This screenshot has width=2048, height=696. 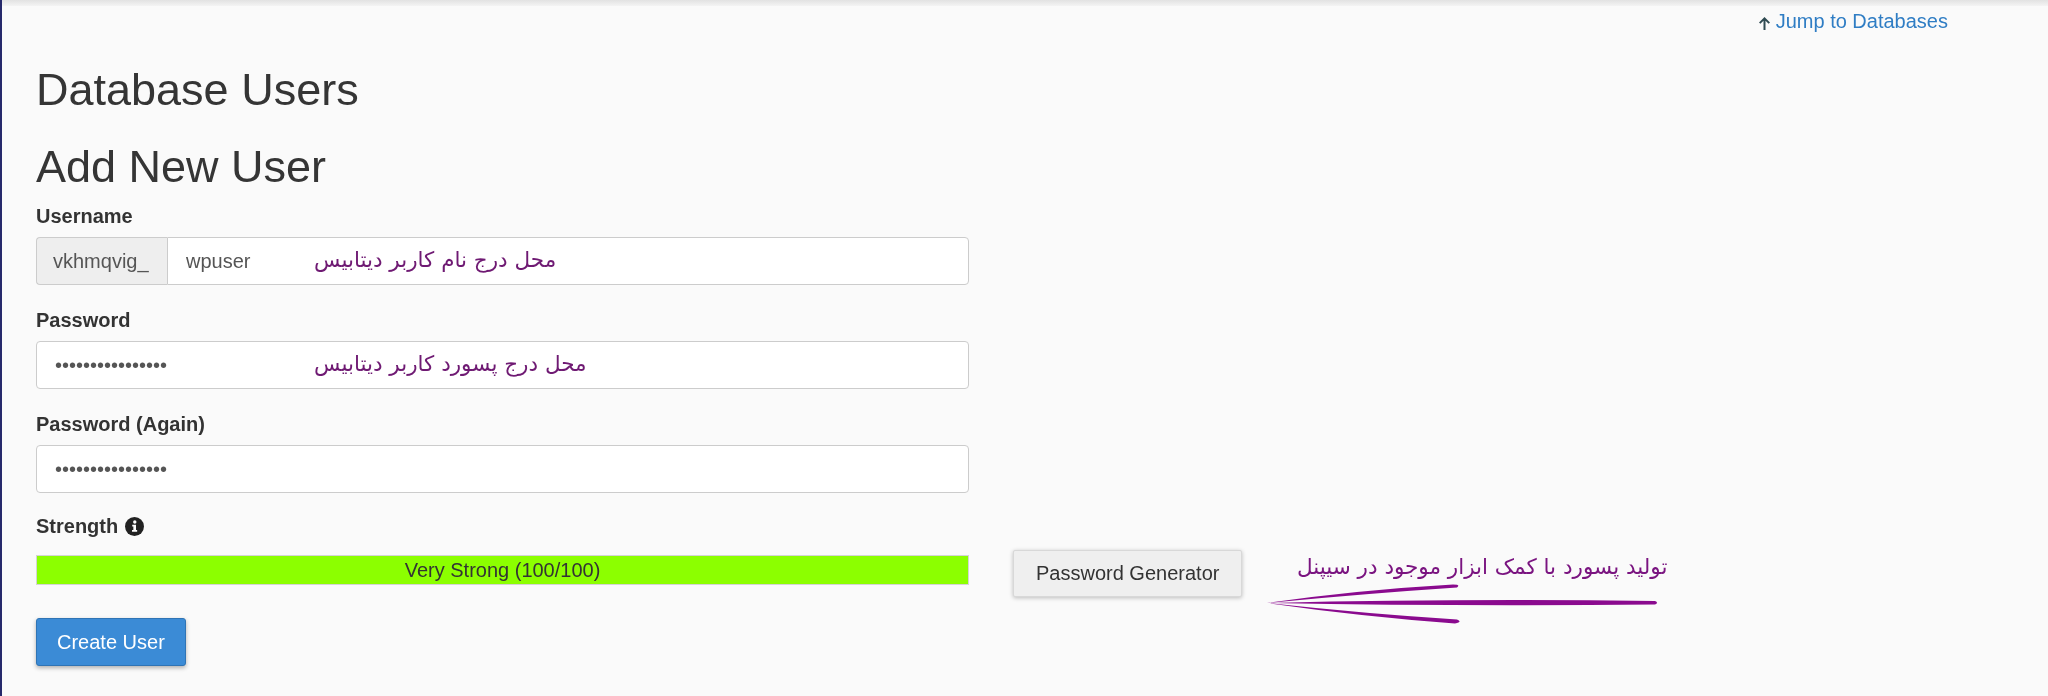 I want to click on field-label: Username, so click(x=84, y=216).